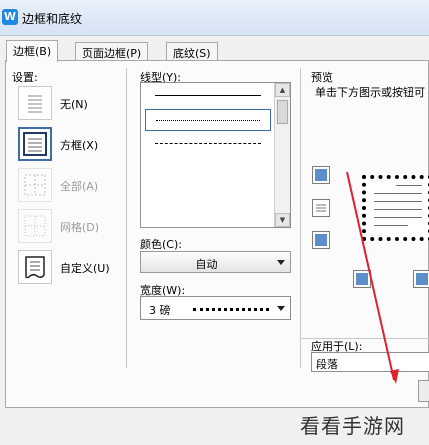 The width and height of the screenshot is (429, 445). Describe the element at coordinates (372, 277) in the screenshot. I see `annotation-arrow-icon` at that location.